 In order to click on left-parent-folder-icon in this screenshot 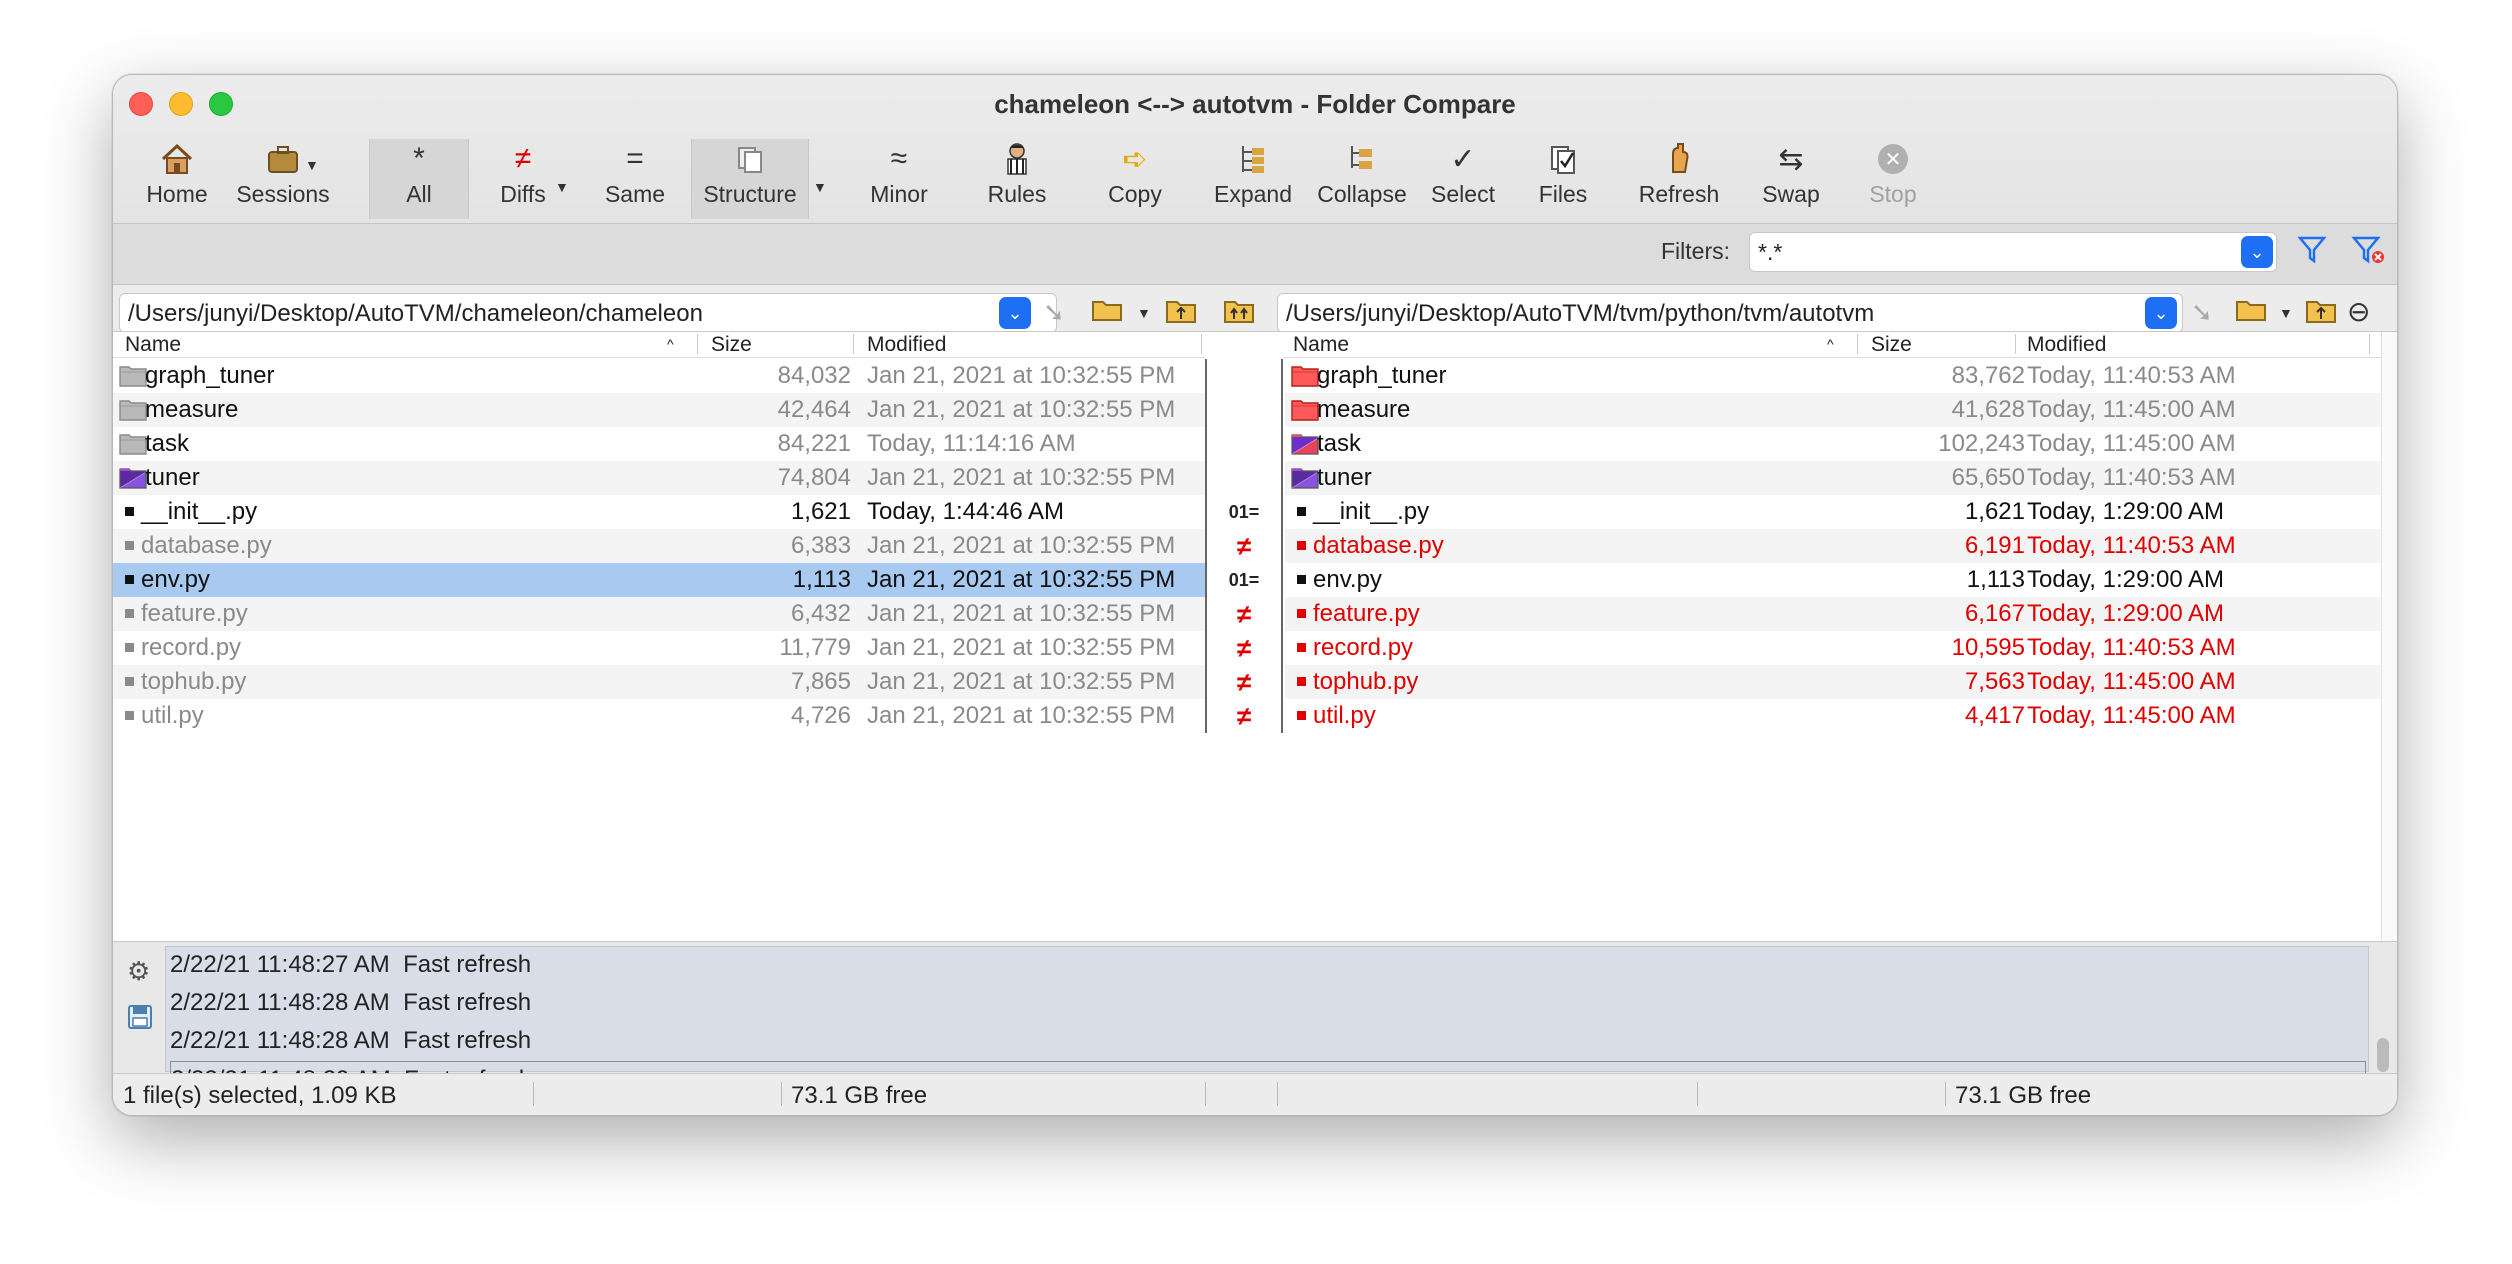, I will do `click(1182, 314)`.